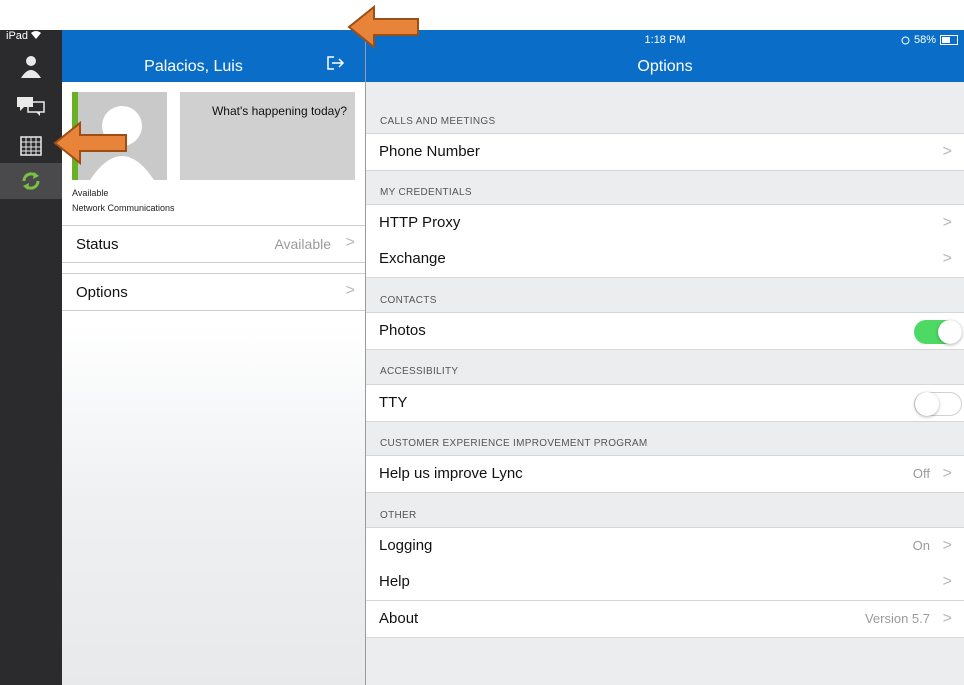  What do you see at coordinates (665, 546) in the screenshot?
I see `logging-row: Logging On >` at bounding box center [665, 546].